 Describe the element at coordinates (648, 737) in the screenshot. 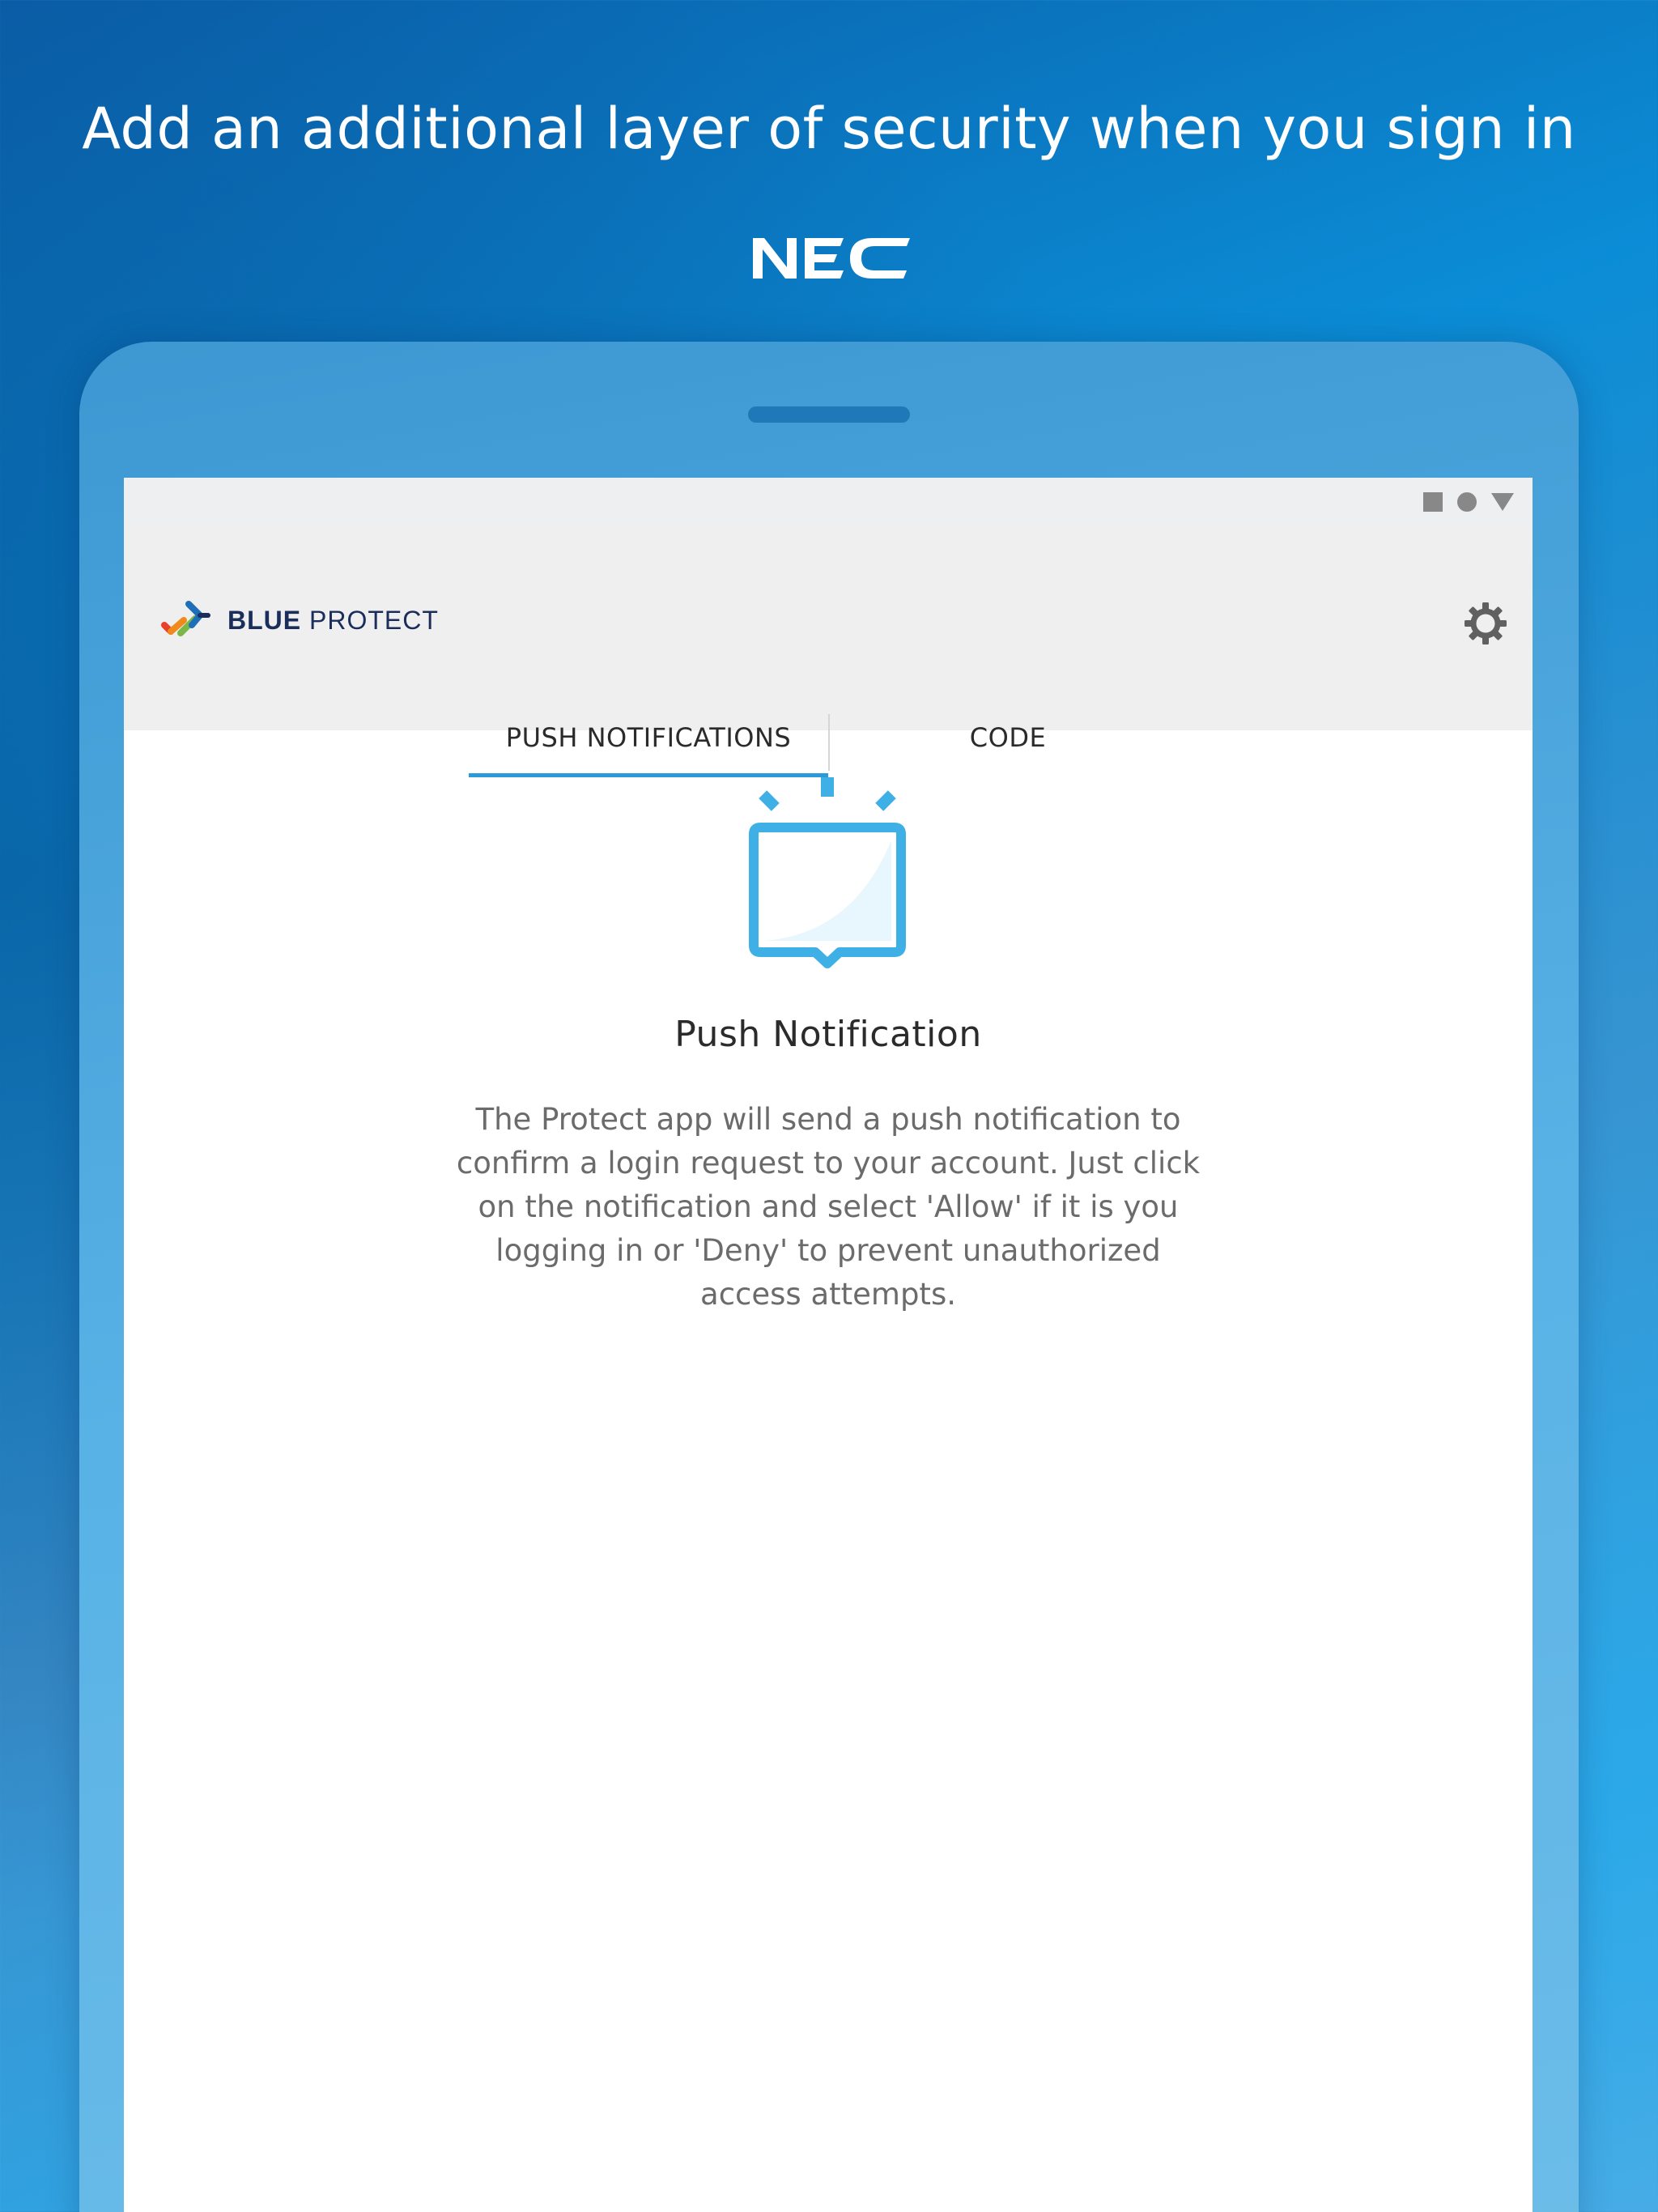

I see `tab-push-notifications: PUSH NOTIFICATIONS` at that location.